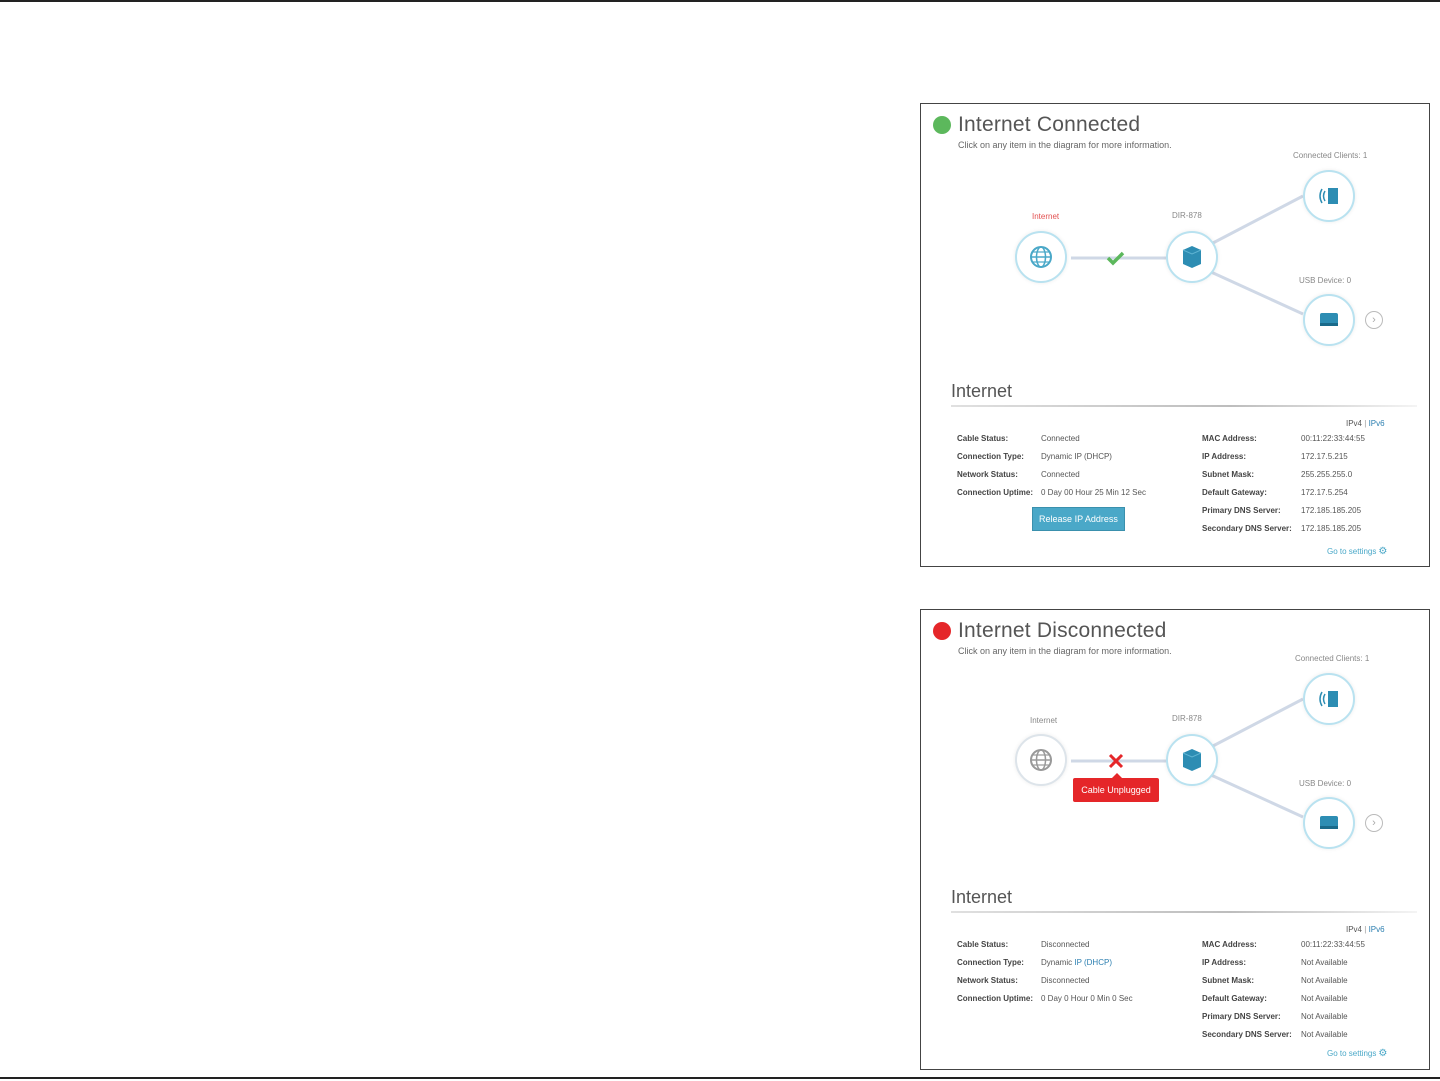  I want to click on info-label: IP Address:, so click(1224, 456).